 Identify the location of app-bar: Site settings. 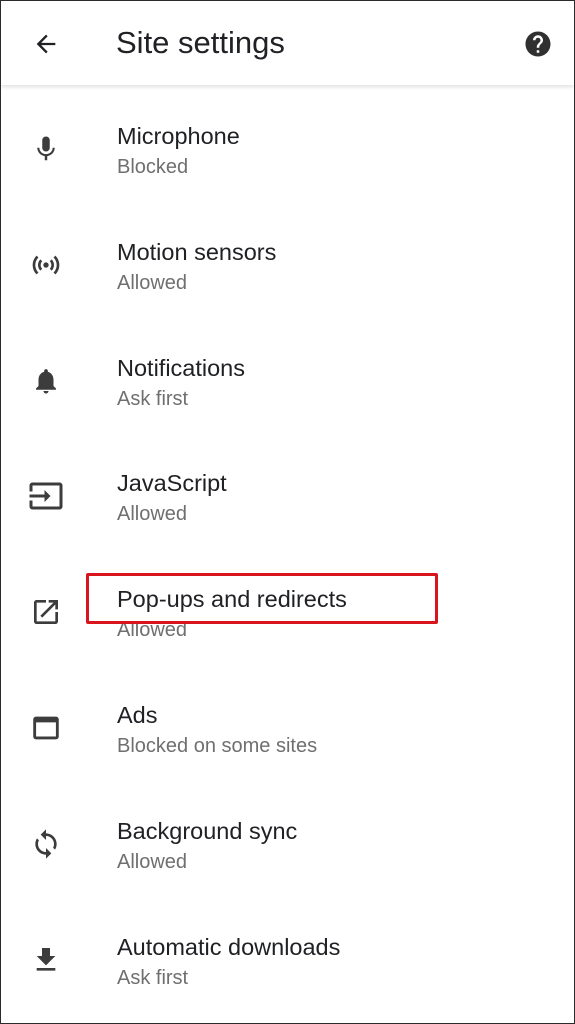
(287, 43).